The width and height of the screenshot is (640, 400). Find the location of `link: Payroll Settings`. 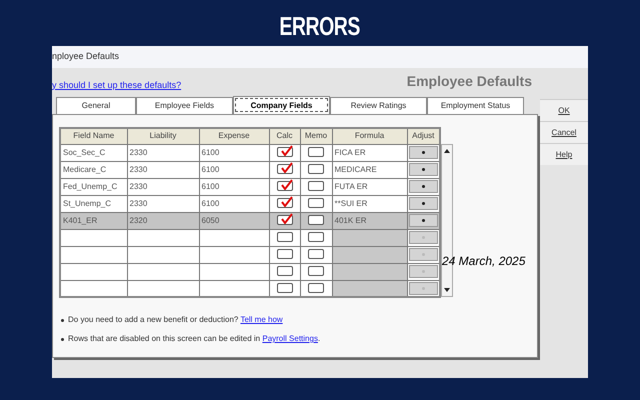

link: Payroll Settings is located at coordinates (290, 338).